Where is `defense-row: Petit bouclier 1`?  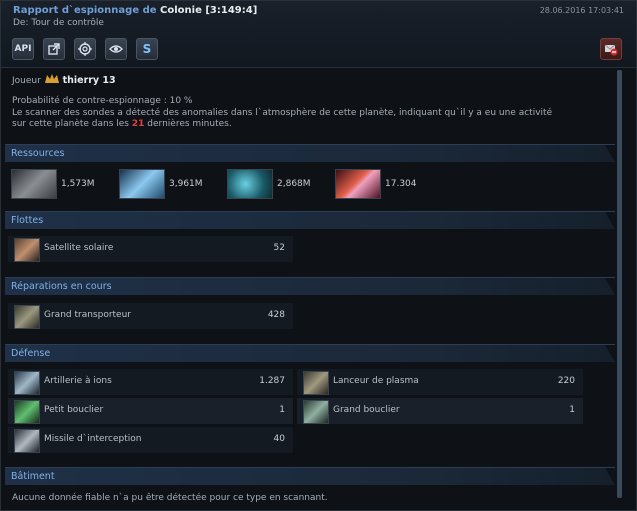
defense-row: Petit bouclier 1 is located at coordinates (150, 411).